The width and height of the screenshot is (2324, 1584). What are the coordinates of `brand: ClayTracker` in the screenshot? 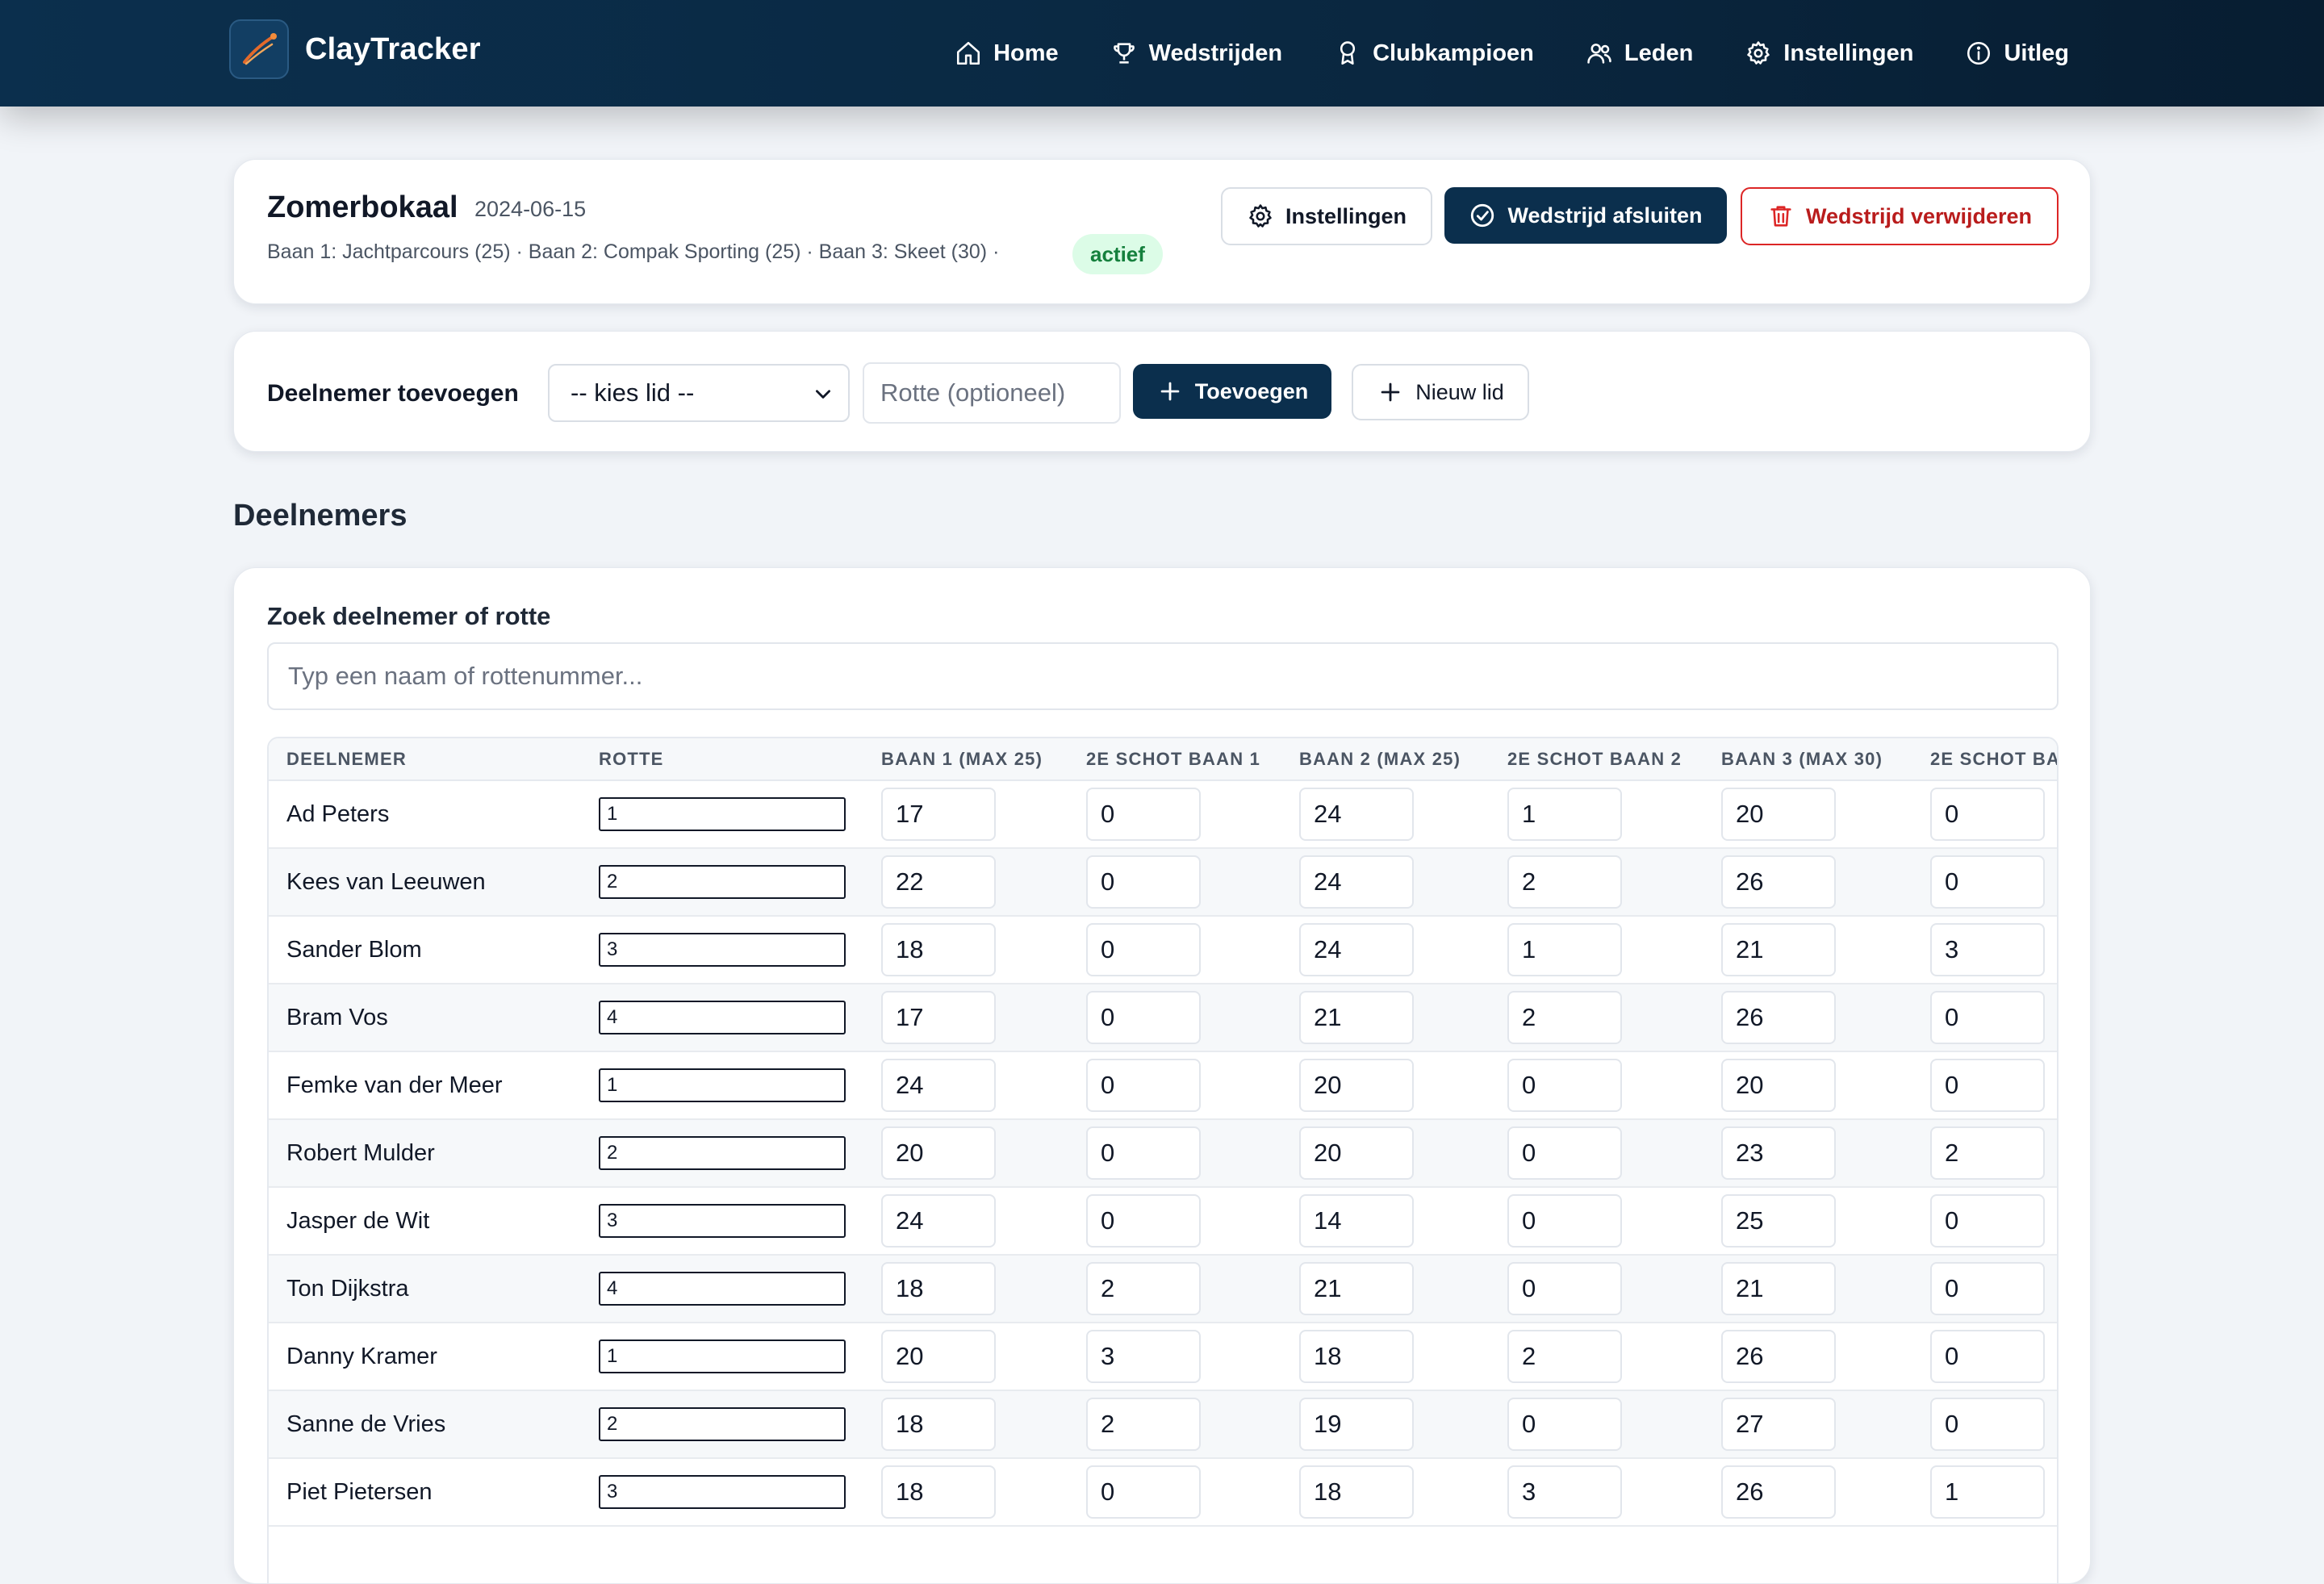 It's located at (355, 49).